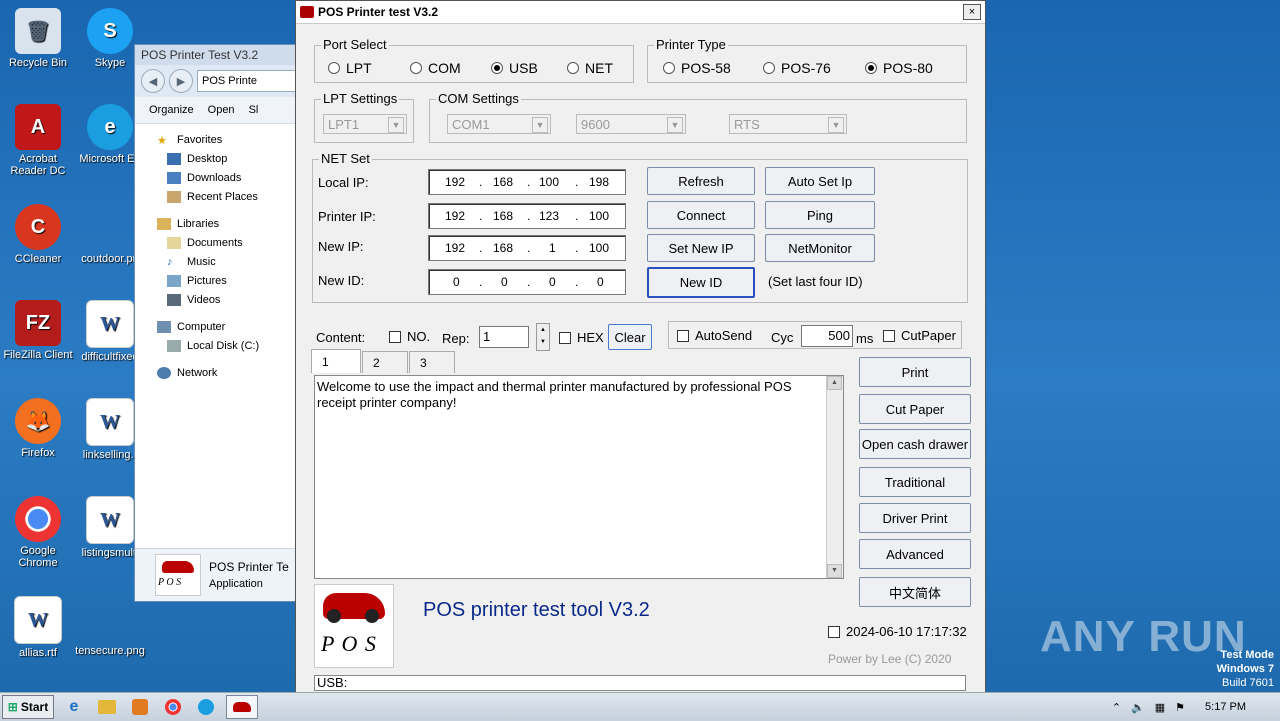  What do you see at coordinates (74, 707) in the screenshot?
I see `ie-icon: e` at bounding box center [74, 707].